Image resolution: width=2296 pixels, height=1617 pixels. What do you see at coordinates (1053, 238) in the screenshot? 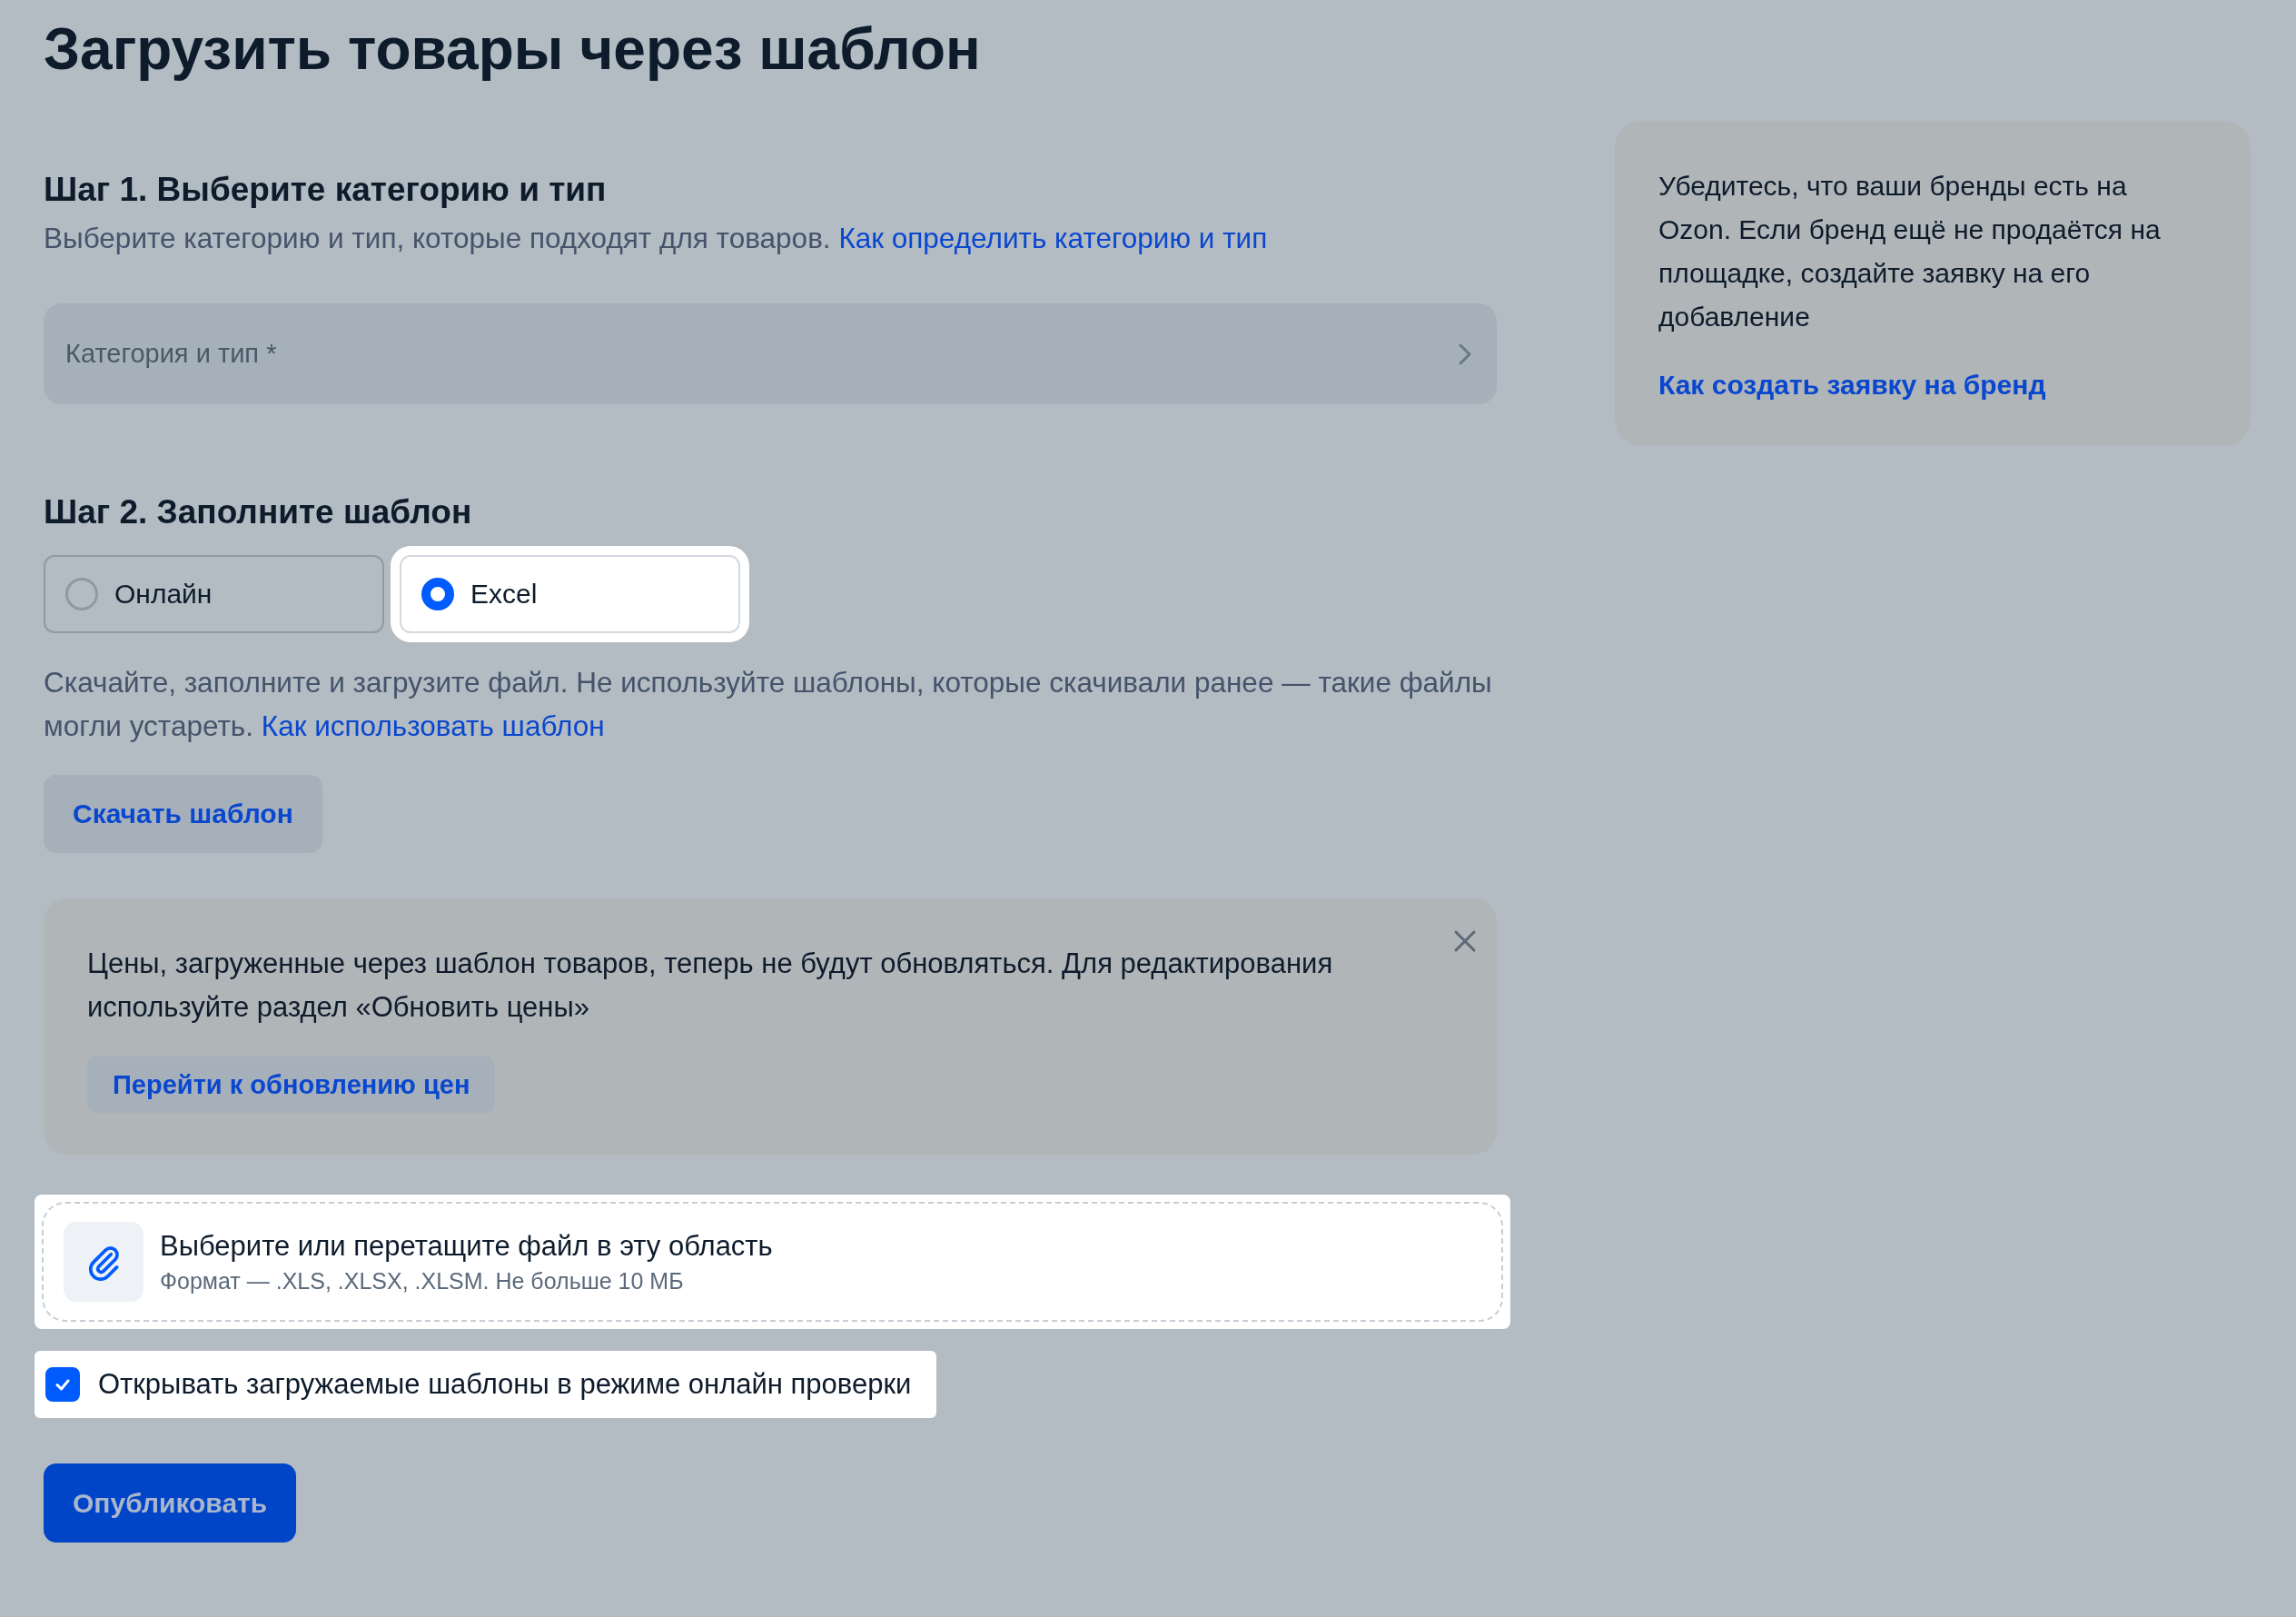
I see `help-link: Как определить категорию и тип` at bounding box center [1053, 238].